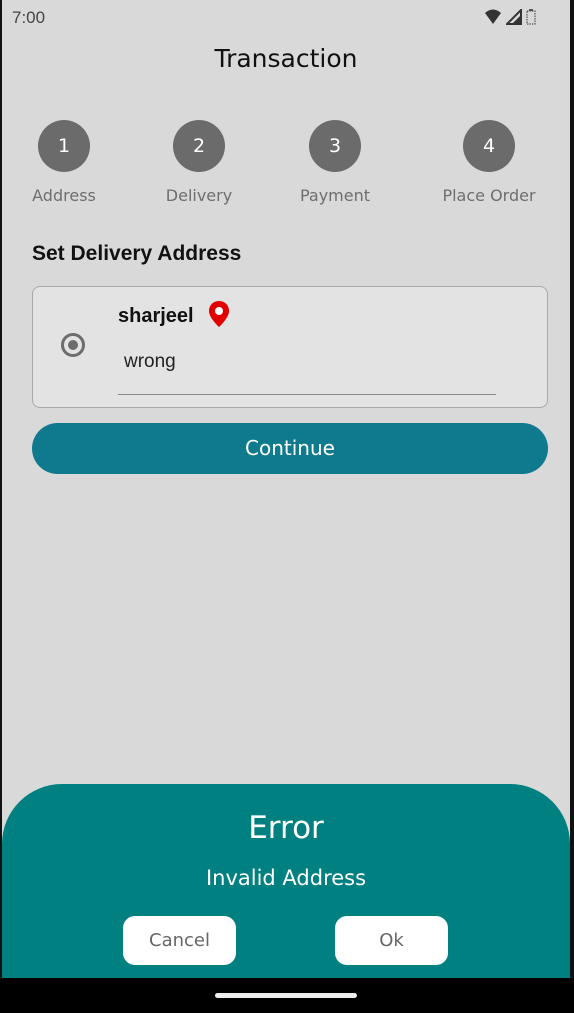 The width and height of the screenshot is (574, 1013). Describe the element at coordinates (391, 940) in the screenshot. I see `ok-button: Ok` at that location.